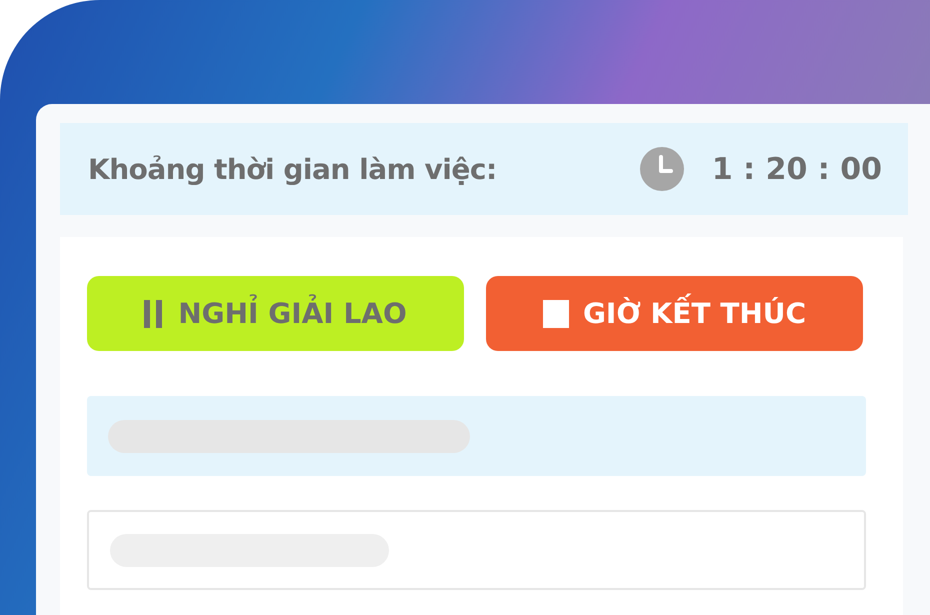  Describe the element at coordinates (674, 313) in the screenshot. I see `end-button: GIỜ KẾT THÚC` at that location.